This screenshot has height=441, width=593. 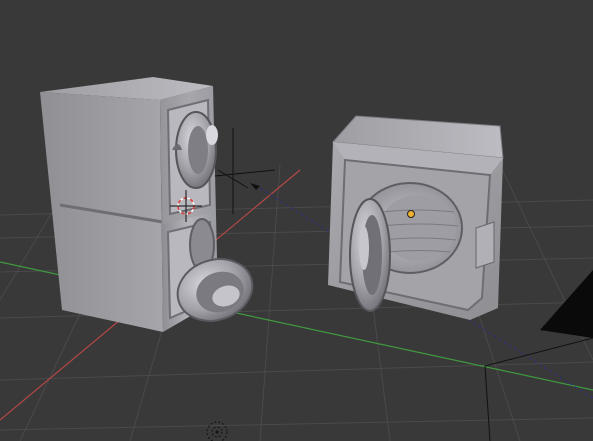 I want to click on lamp-icon, so click(x=245, y=171).